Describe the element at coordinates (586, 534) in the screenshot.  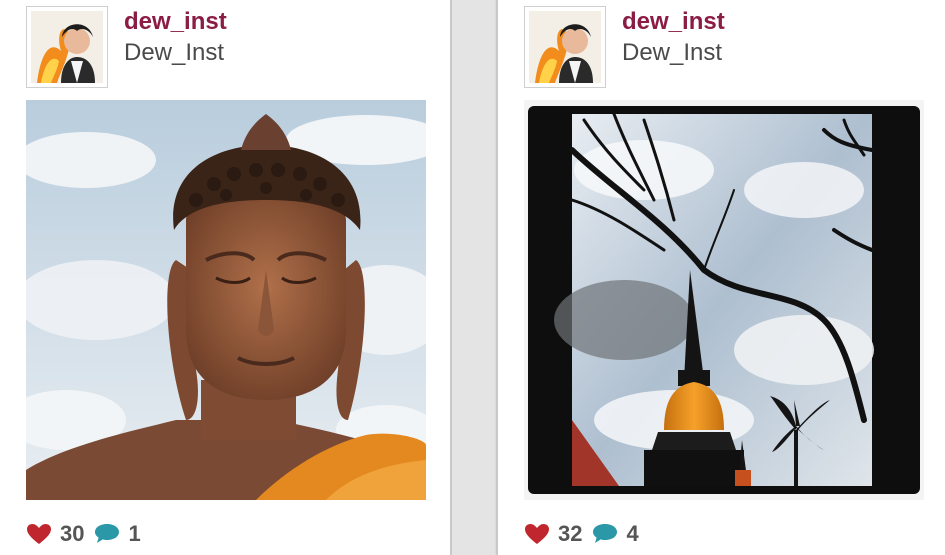
I see `post-stats: 32 4` at that location.